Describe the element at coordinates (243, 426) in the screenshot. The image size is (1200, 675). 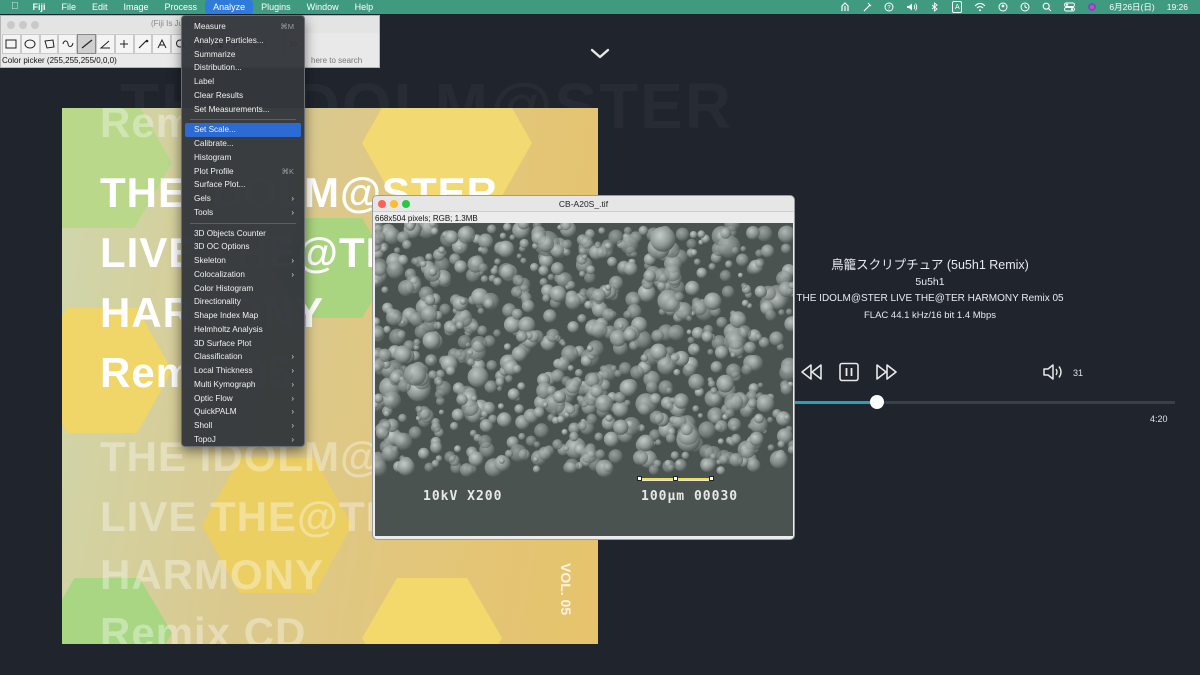
I see `menu-item-sholl: Sholl ›` at that location.